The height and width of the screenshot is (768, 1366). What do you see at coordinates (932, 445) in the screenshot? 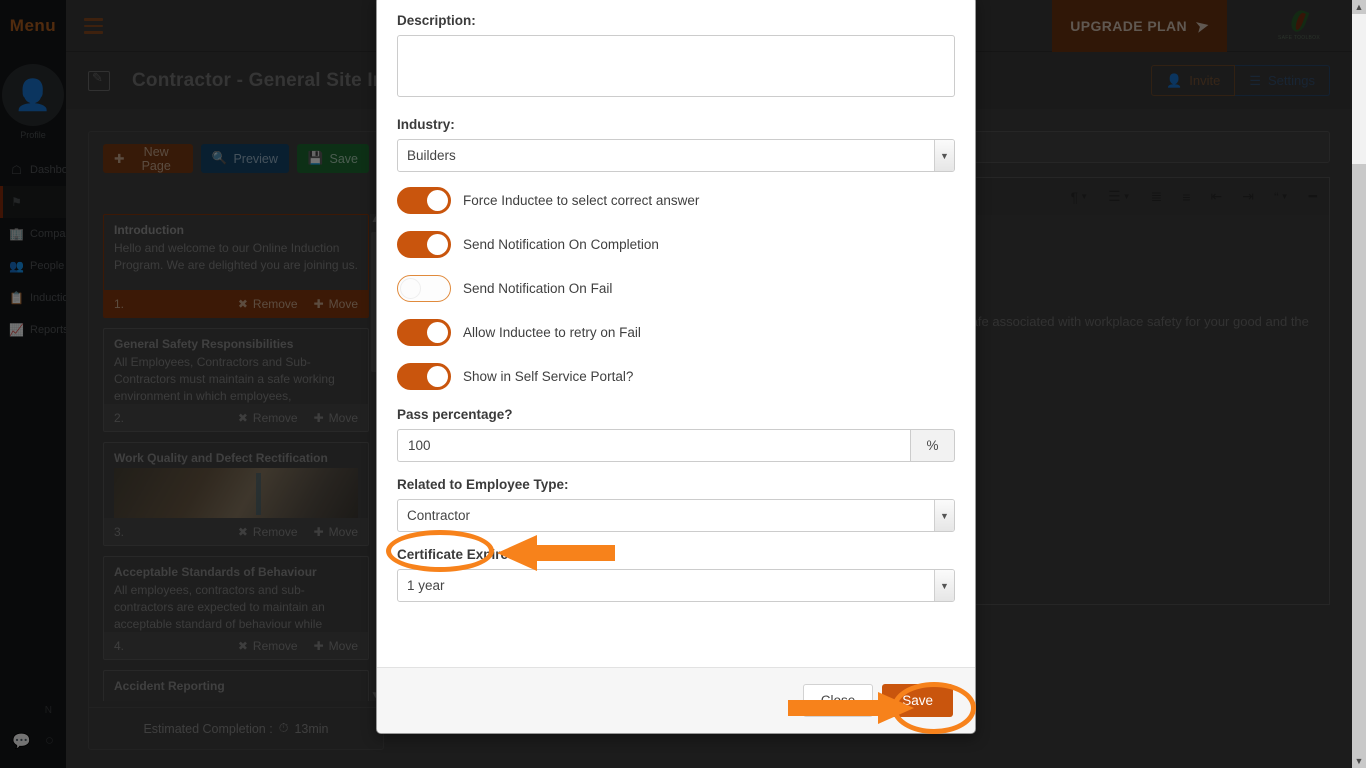
I see `percent-suffix: %` at bounding box center [932, 445].